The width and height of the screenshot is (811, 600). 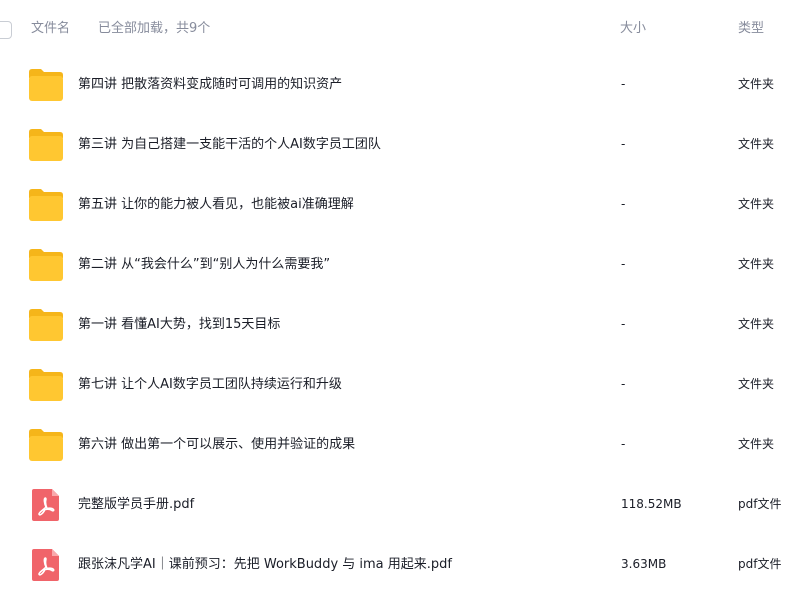 What do you see at coordinates (179, 324) in the screenshot?
I see `file-name: 第一讲 看懂AI大势，找到15天目标` at bounding box center [179, 324].